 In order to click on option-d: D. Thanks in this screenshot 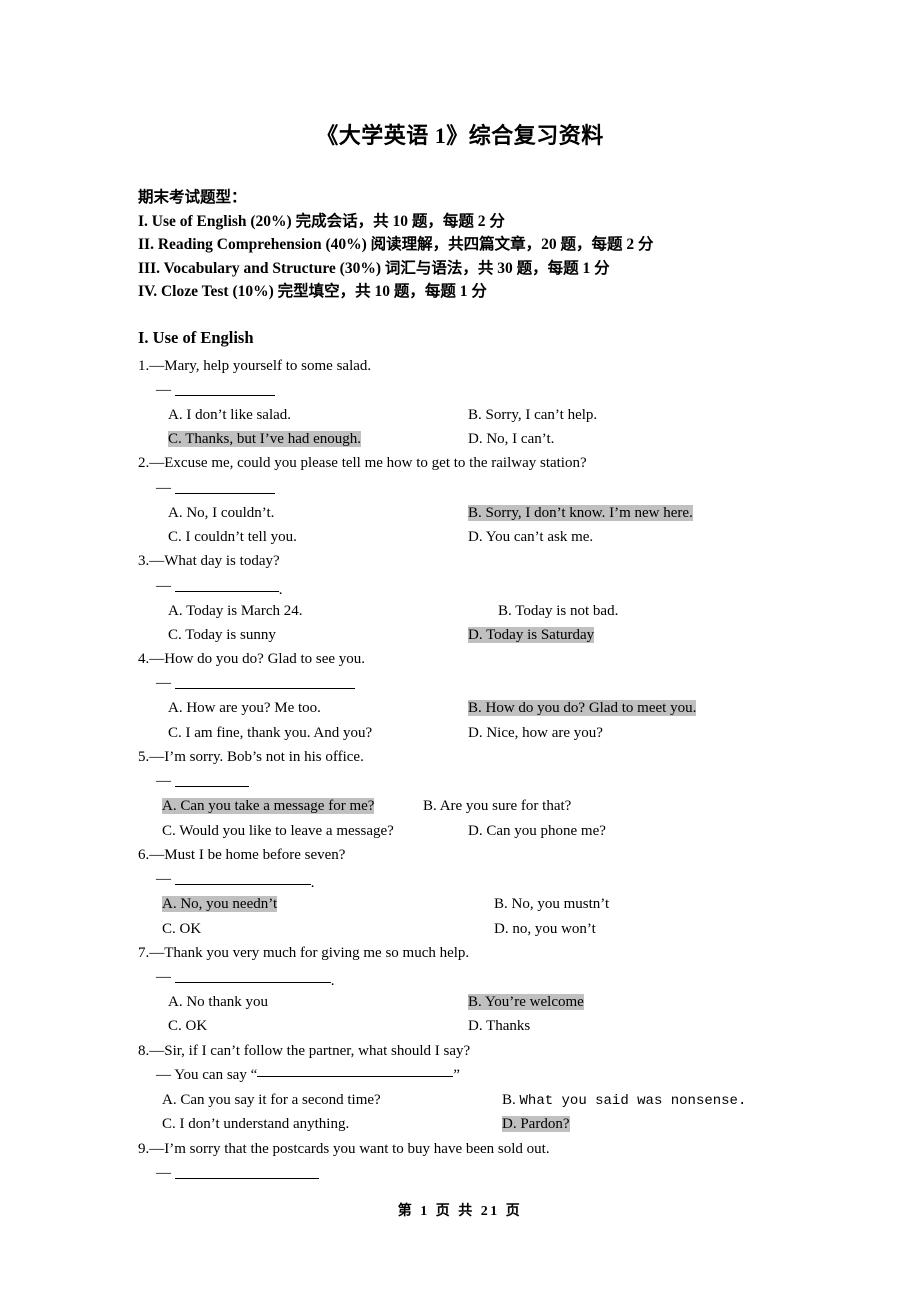, I will do `click(499, 1026)`.